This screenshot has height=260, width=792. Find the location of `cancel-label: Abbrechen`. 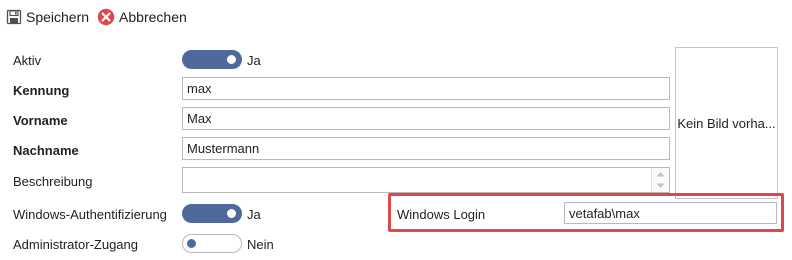

cancel-label: Abbrechen is located at coordinates (153, 17).